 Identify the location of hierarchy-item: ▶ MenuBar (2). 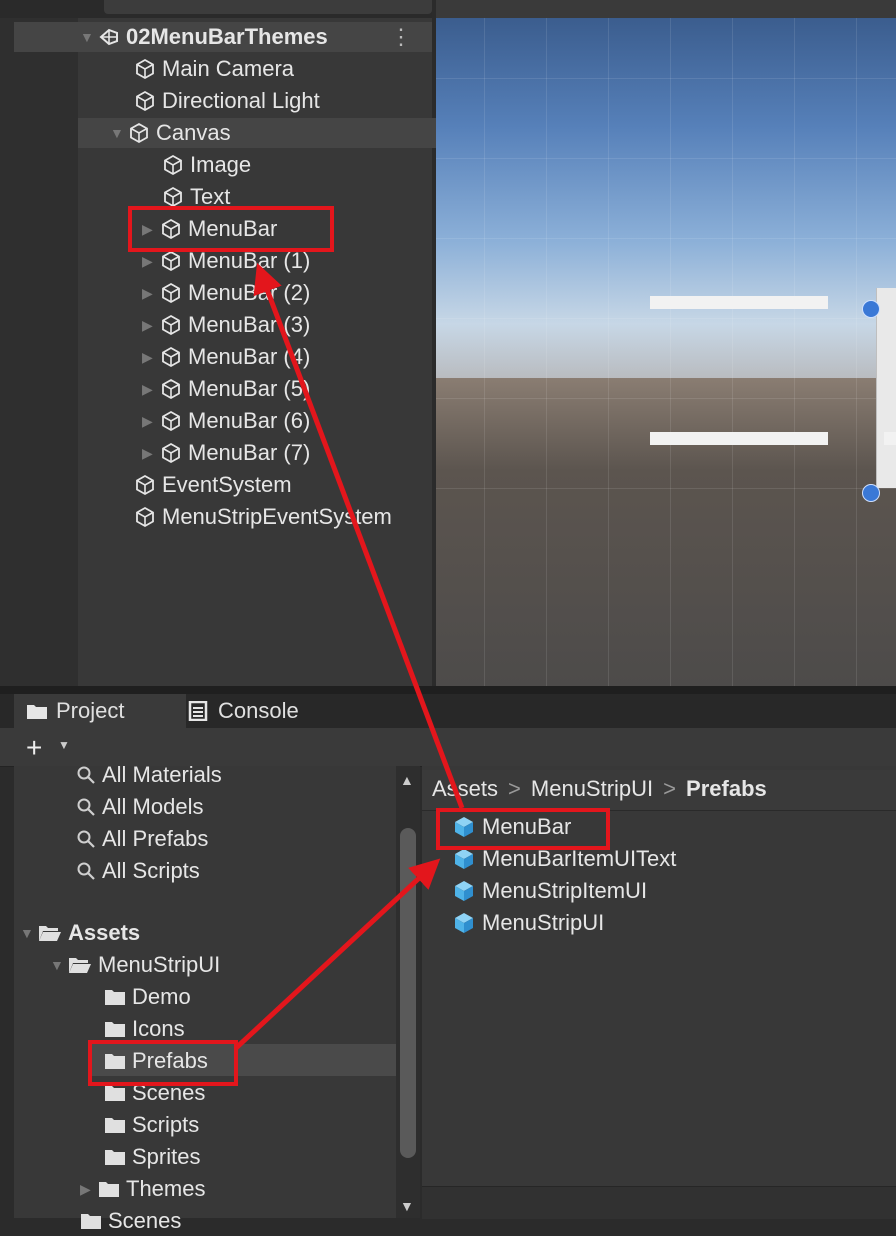
(226, 293).